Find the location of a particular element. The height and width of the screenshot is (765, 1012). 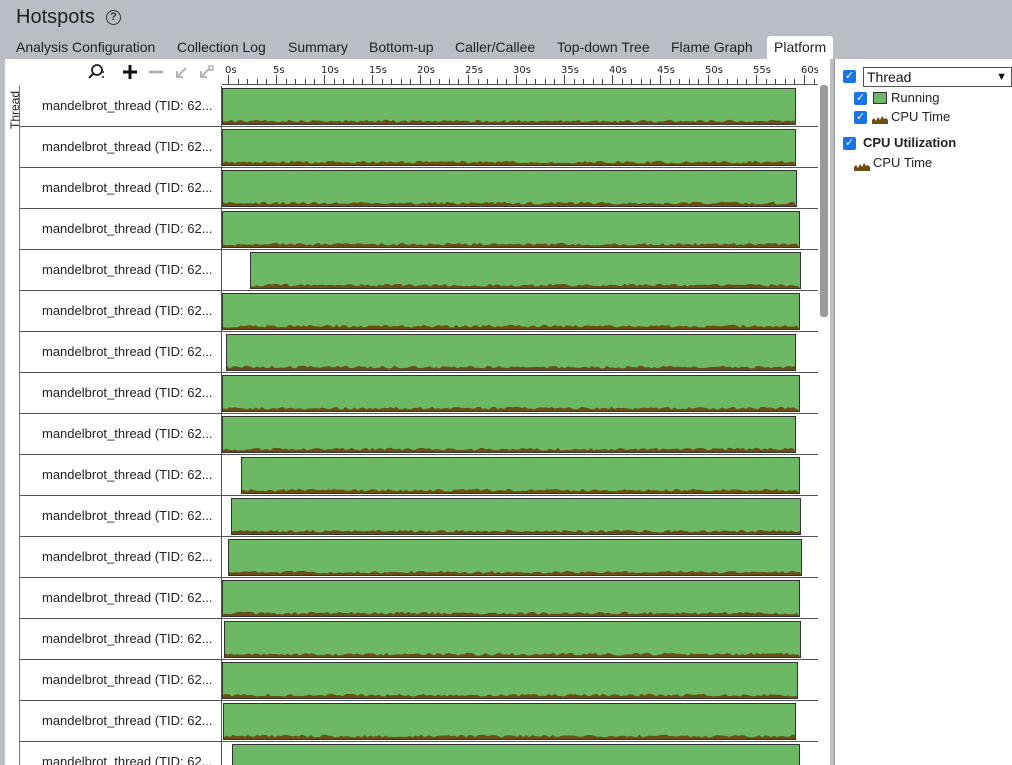

minus-icon is located at coordinates (156, 72).